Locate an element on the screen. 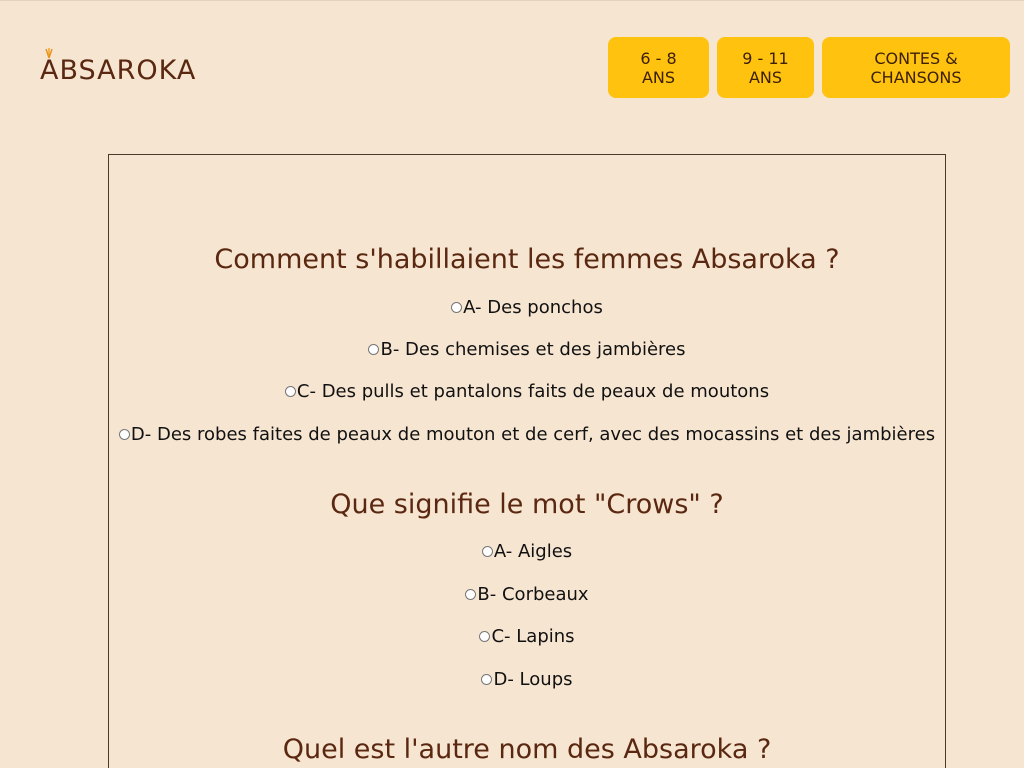 This screenshot has width=1024, height=768. nav-button-6-8-ans: 6 - 8 ans is located at coordinates (658, 67).